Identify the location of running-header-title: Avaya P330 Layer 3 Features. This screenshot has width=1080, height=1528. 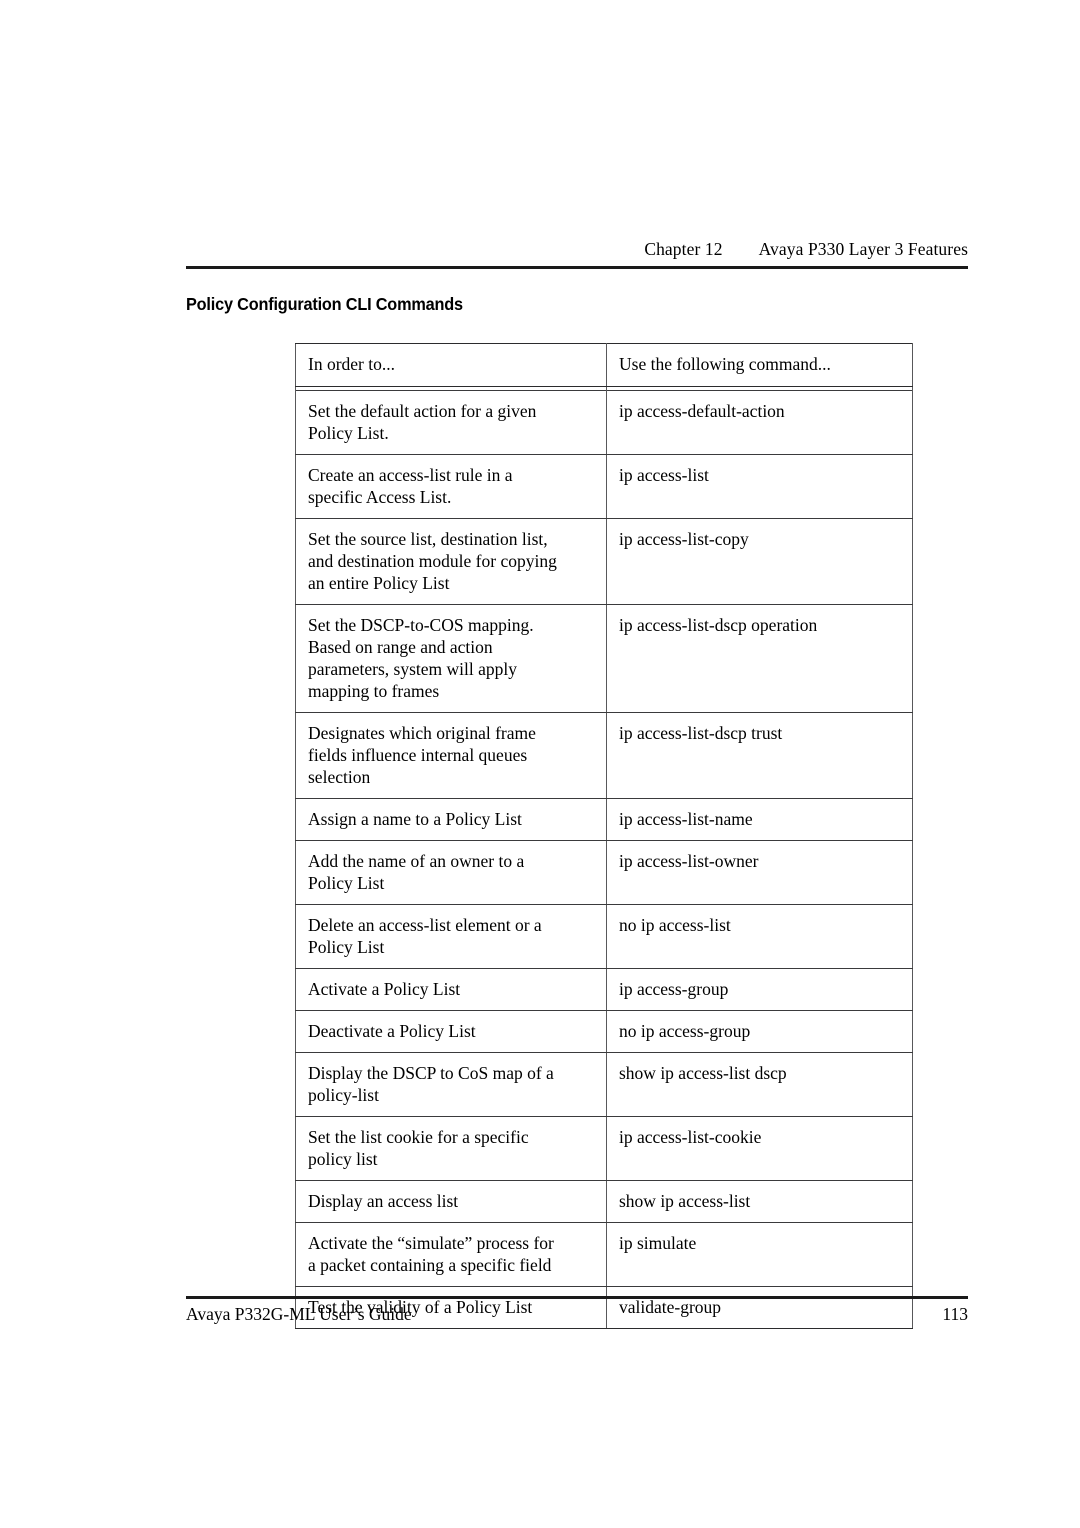
(863, 249).